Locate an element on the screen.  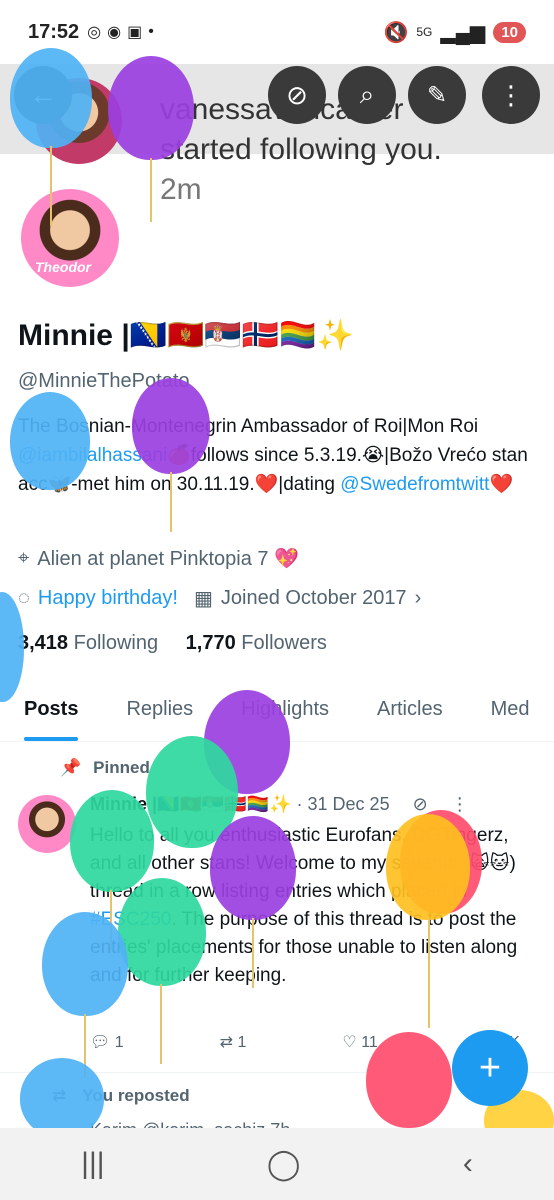
signal-icon: ▂▄▆ is located at coordinates (463, 32).